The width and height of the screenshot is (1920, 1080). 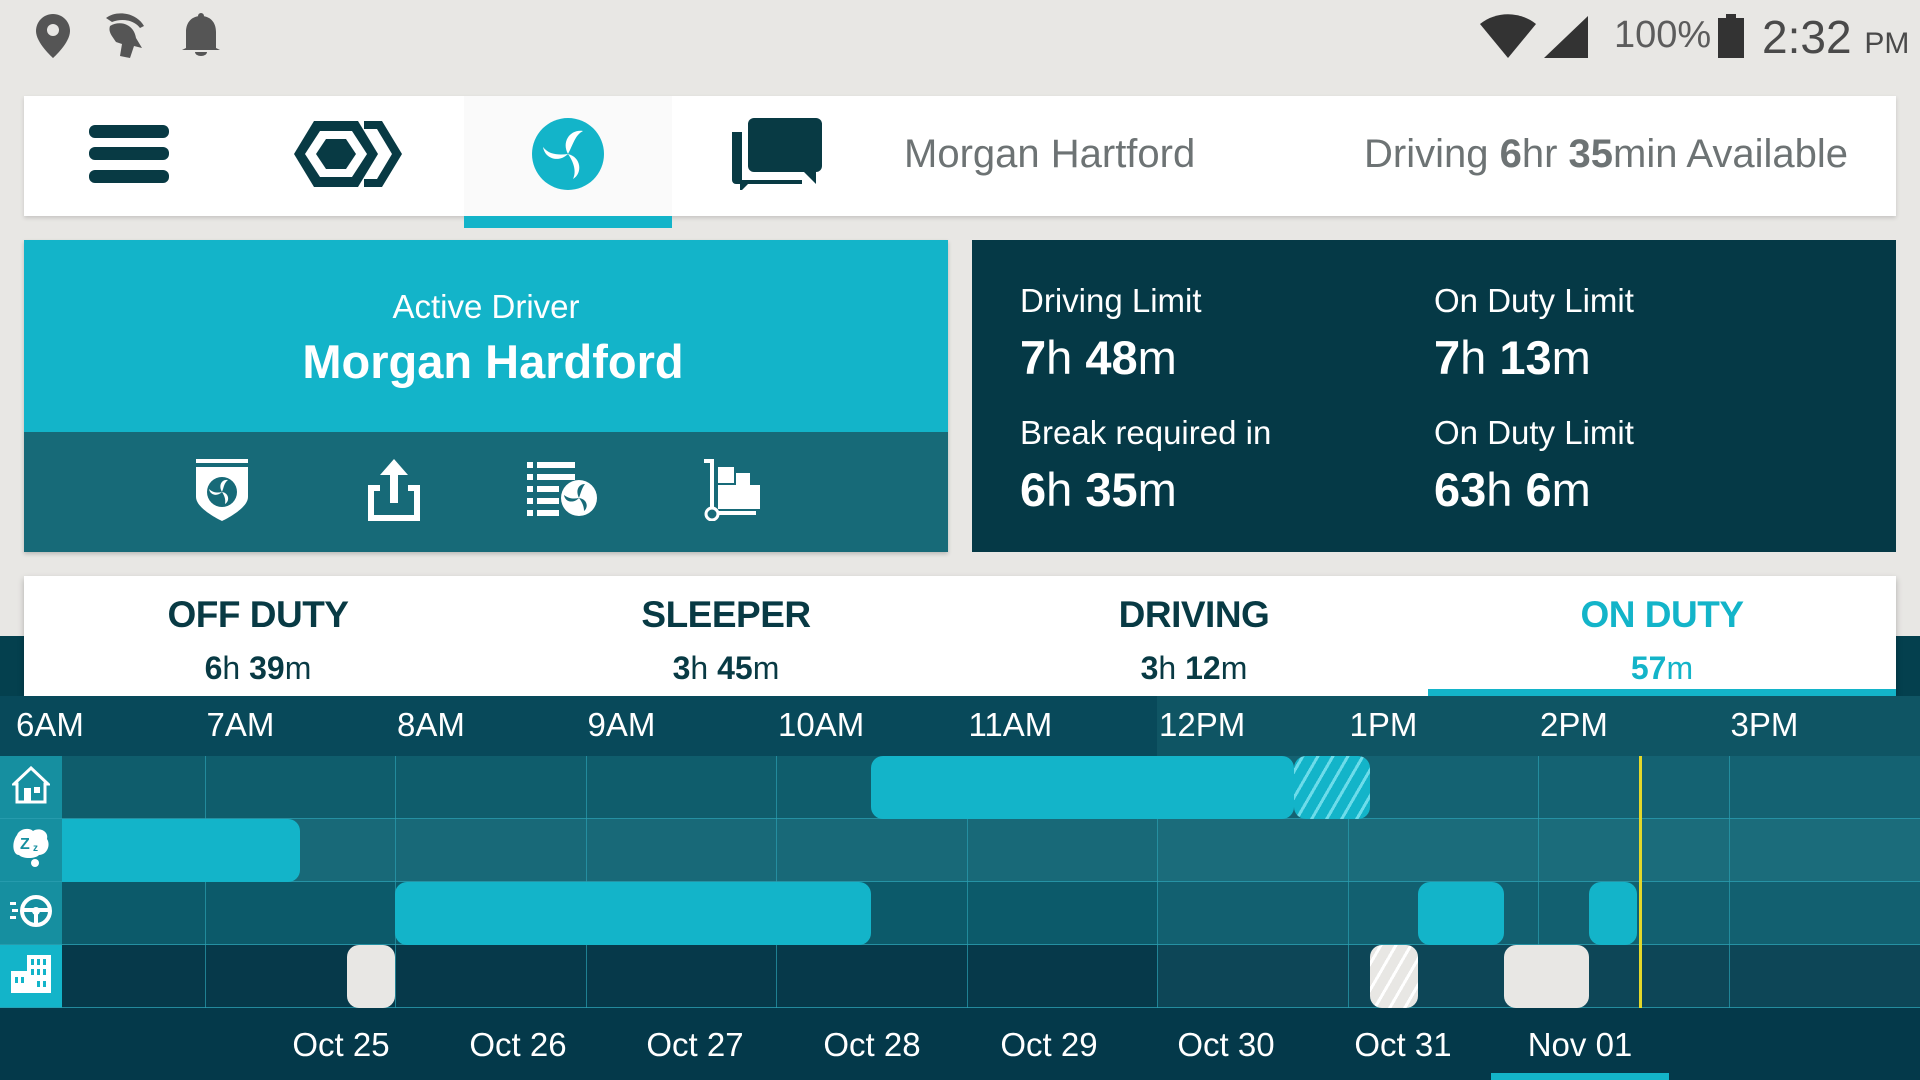 I want to click on active-driver-name: Morgan Hardford, so click(x=493, y=361).